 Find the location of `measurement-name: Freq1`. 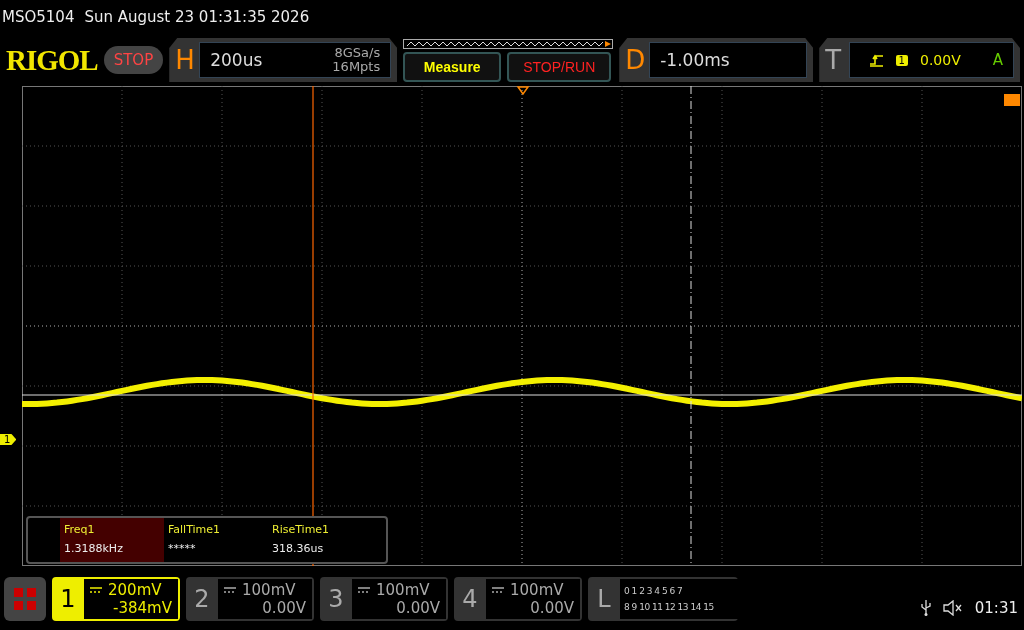

measurement-name: Freq1 is located at coordinates (80, 530).